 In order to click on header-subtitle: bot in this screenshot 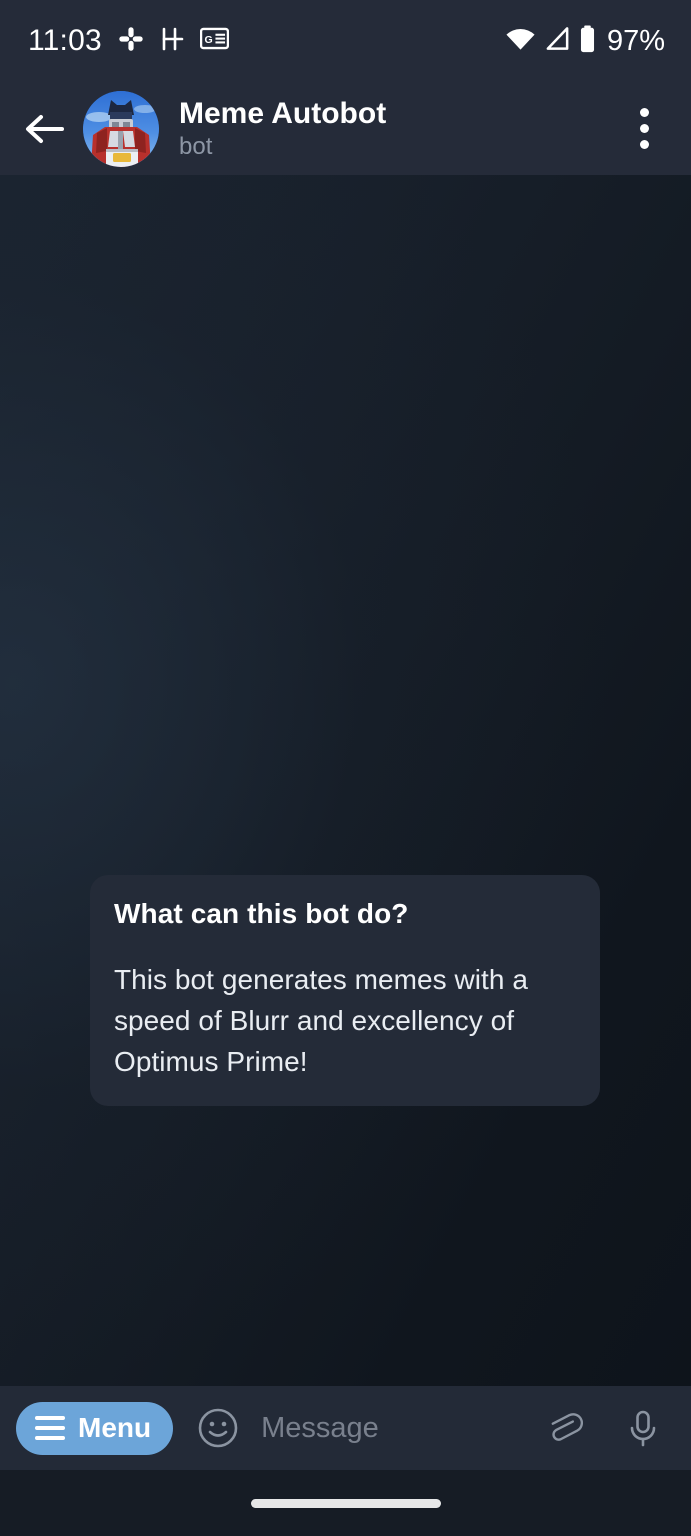, I will do `click(196, 146)`.